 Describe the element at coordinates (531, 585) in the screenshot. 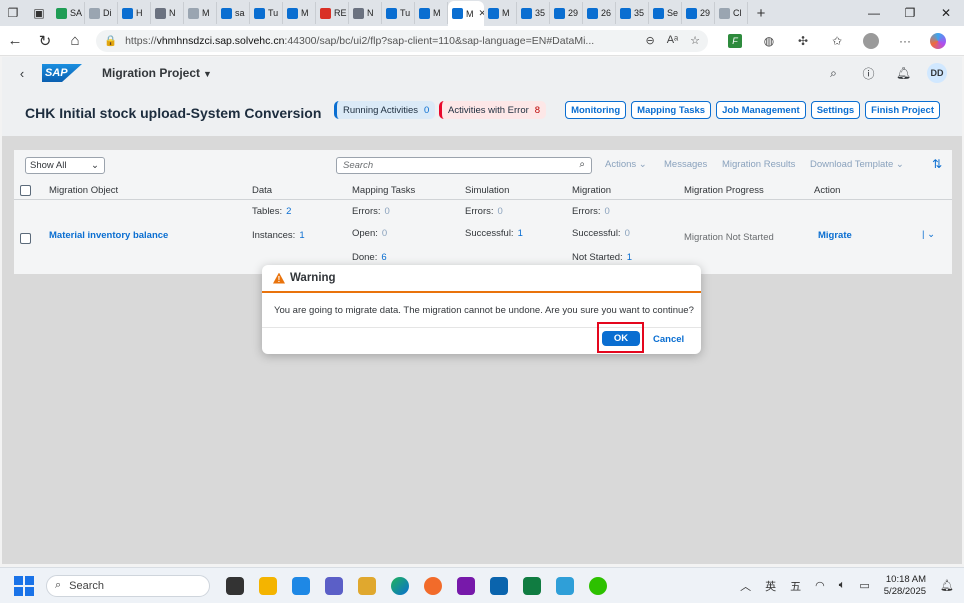

I see `taskbar-app-excel-icon` at that location.